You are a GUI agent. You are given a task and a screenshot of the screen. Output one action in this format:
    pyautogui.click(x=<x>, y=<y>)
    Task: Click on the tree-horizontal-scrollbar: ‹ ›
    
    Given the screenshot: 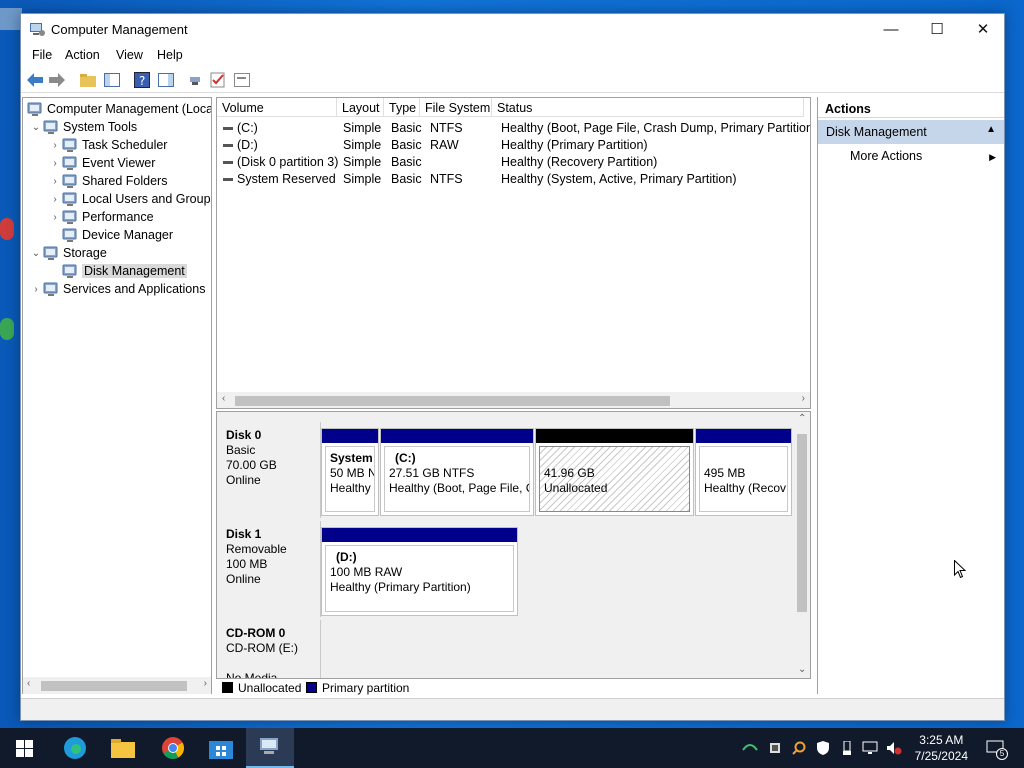 What is the action you would take?
    pyautogui.click(x=117, y=685)
    